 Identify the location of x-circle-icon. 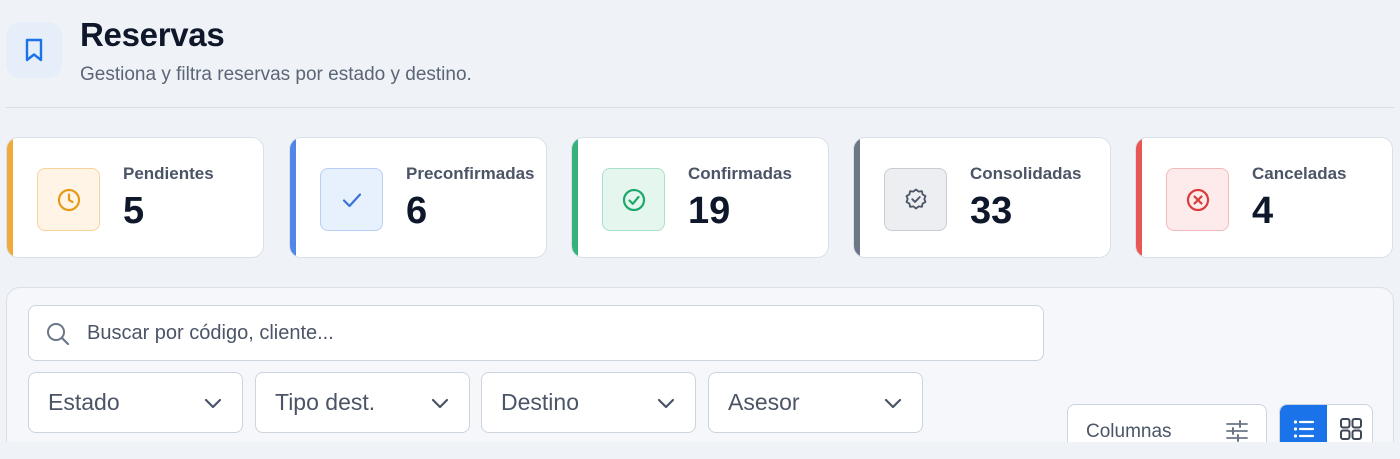
(1197, 199).